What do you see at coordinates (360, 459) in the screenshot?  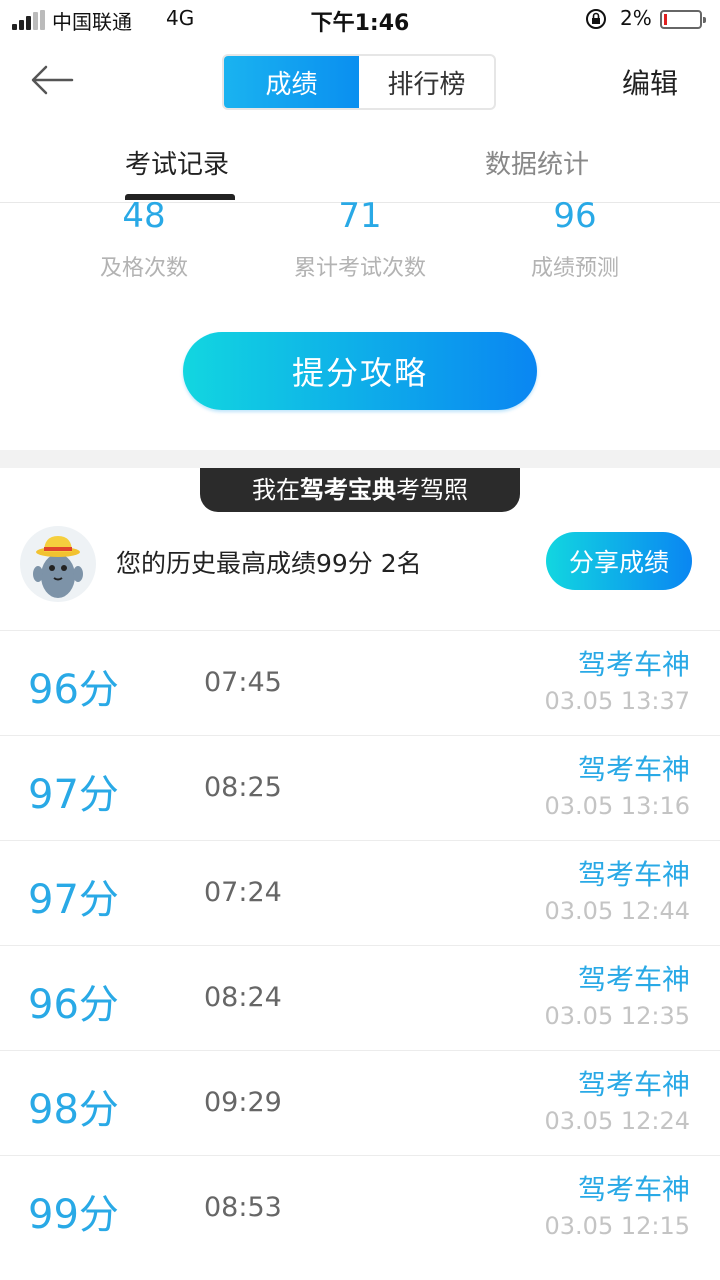 I see `section-divider` at bounding box center [360, 459].